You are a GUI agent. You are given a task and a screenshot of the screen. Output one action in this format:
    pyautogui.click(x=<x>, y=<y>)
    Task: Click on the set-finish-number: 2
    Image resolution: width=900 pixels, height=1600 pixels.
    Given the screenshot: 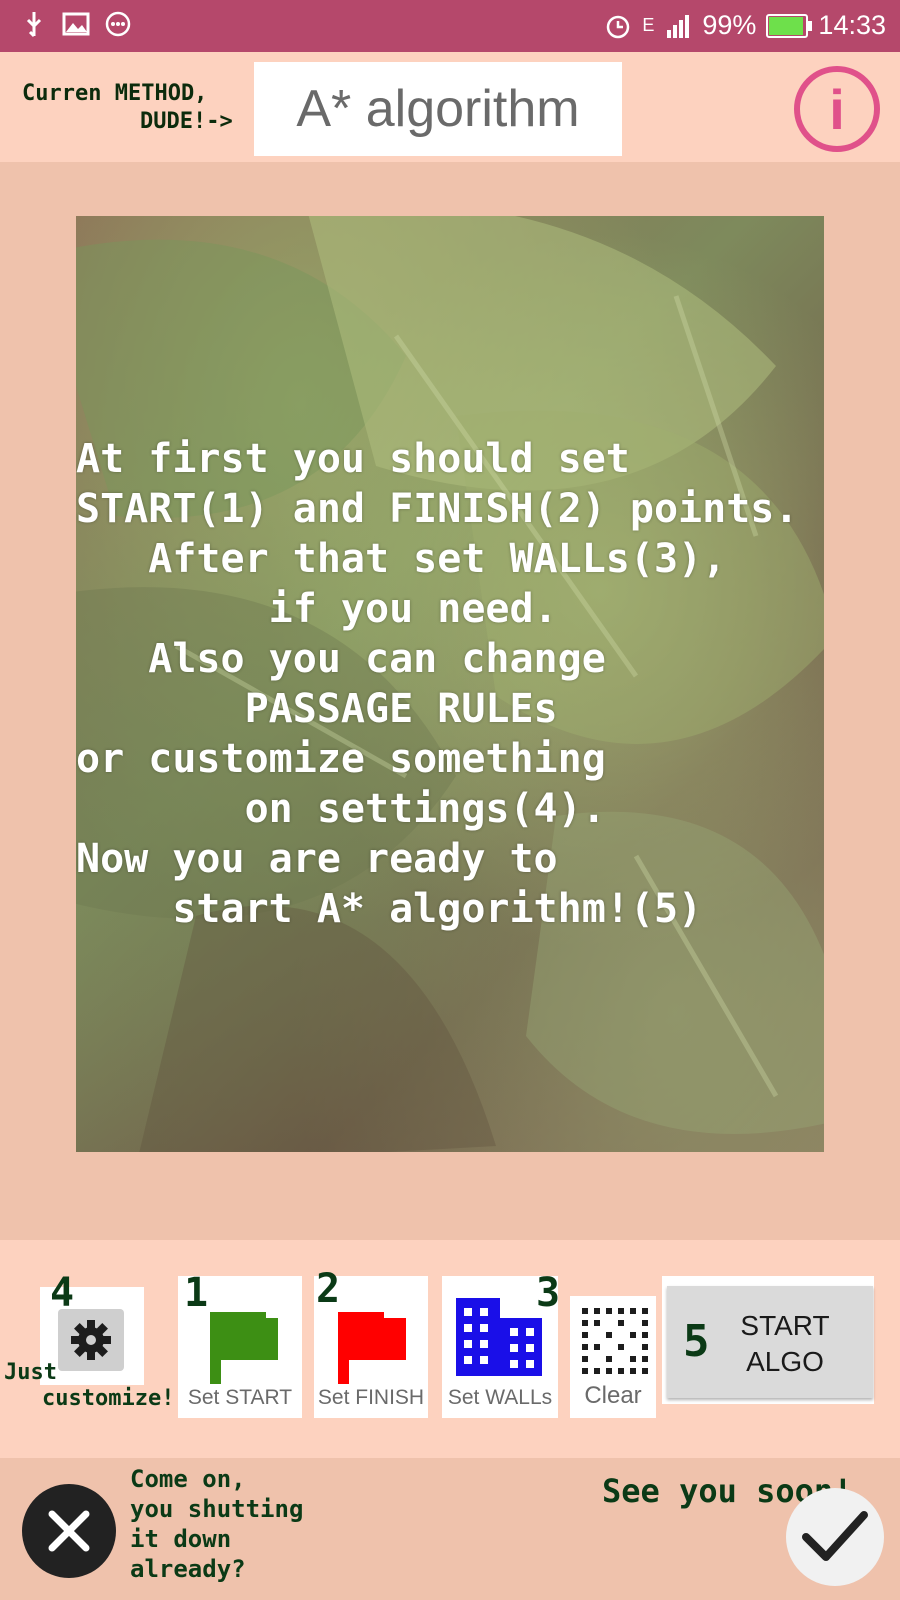 What is the action you would take?
    pyautogui.click(x=328, y=1289)
    